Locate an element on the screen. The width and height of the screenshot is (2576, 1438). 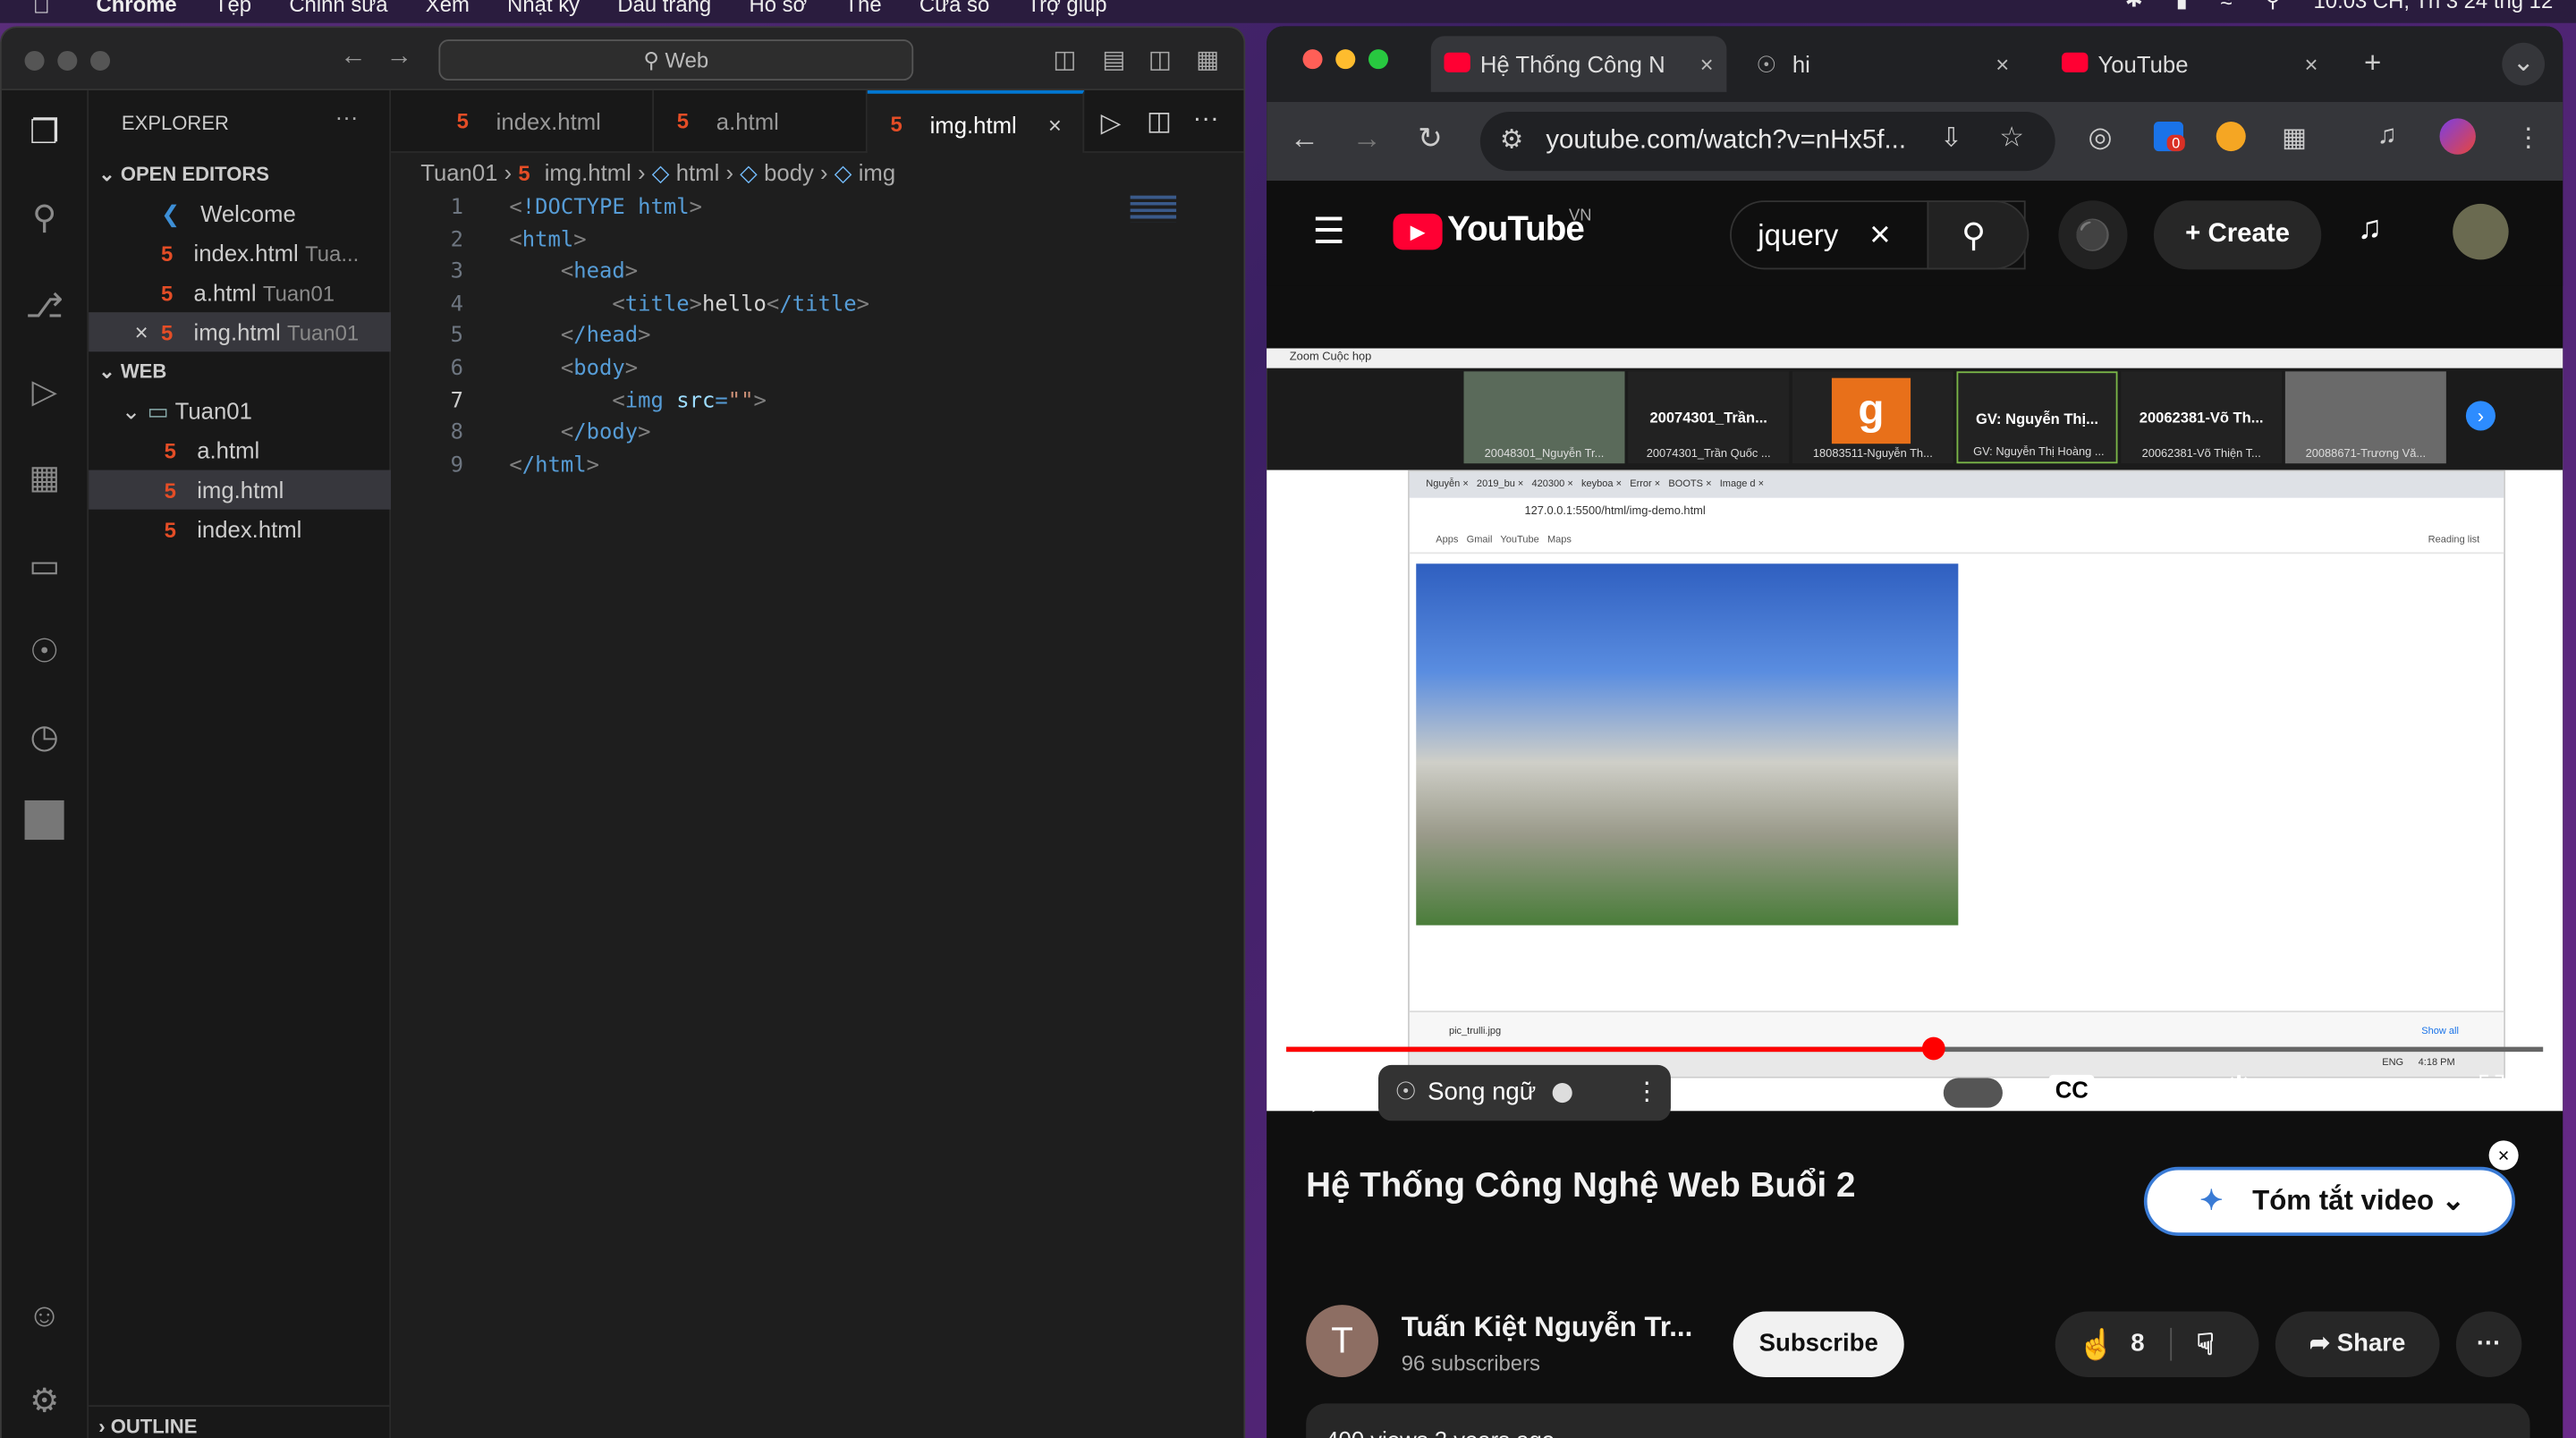
bluetooth-icon: ✱ is located at coordinates (2134, 6).